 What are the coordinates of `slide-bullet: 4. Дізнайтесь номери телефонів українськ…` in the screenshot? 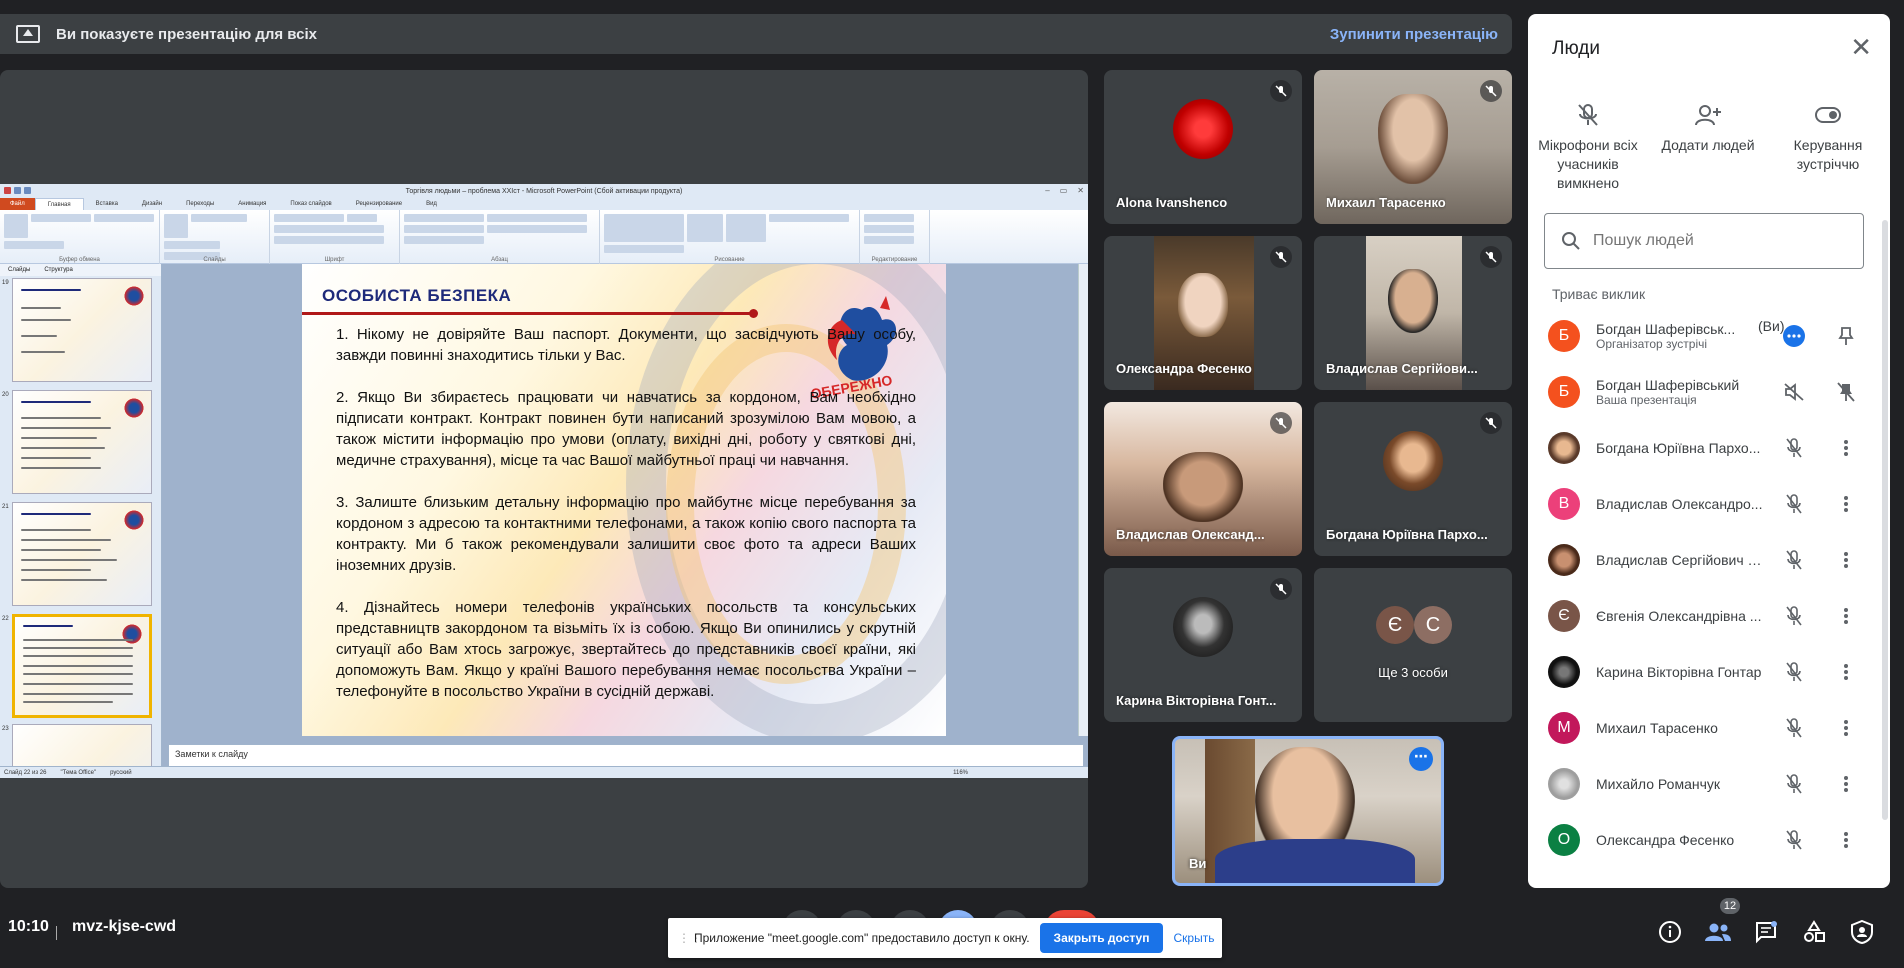 It's located at (626, 649).